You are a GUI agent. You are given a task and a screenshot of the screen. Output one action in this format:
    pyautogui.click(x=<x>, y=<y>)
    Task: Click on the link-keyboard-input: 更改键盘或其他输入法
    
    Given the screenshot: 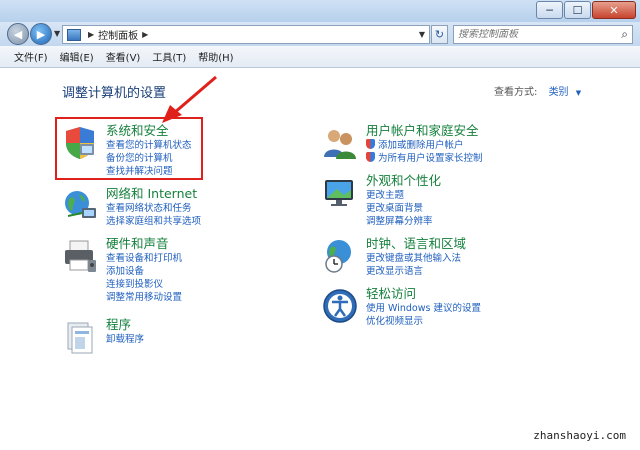 What is the action you would take?
    pyautogui.click(x=466, y=258)
    